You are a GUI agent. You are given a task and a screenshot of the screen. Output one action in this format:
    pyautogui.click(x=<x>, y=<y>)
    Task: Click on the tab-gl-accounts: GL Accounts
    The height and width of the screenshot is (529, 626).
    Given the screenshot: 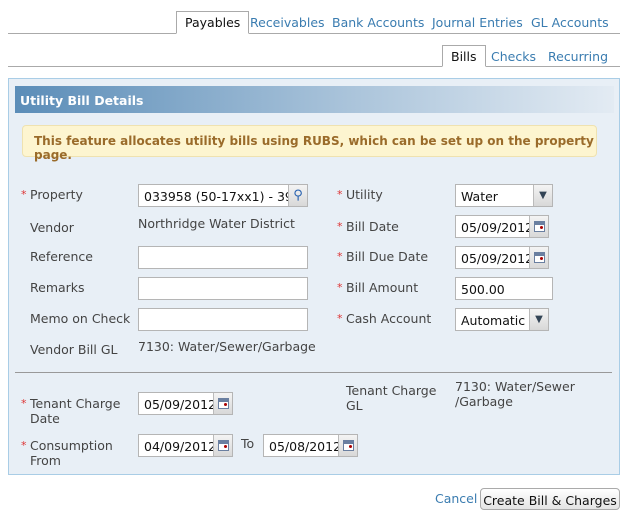 What is the action you would take?
    pyautogui.click(x=570, y=22)
    